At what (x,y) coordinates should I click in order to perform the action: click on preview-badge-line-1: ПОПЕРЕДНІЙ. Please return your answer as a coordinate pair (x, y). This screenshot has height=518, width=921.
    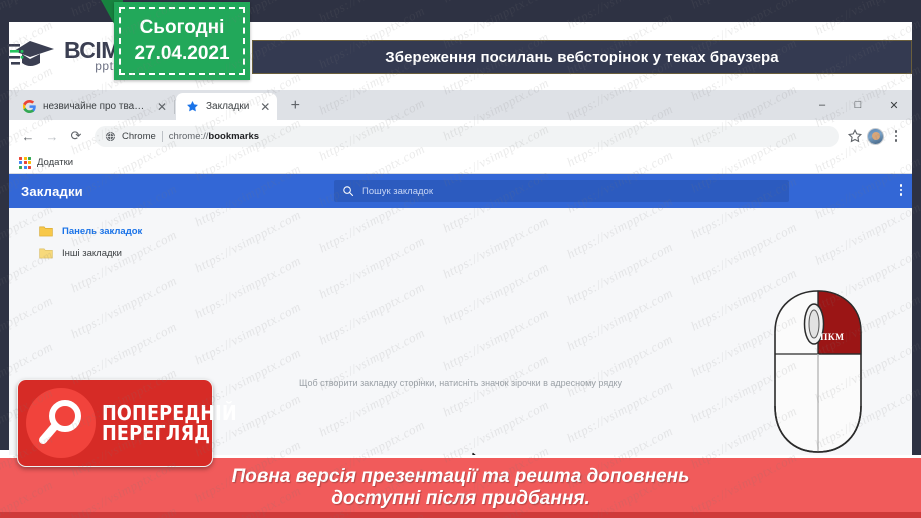
    Looking at the image, I should click on (169, 413).